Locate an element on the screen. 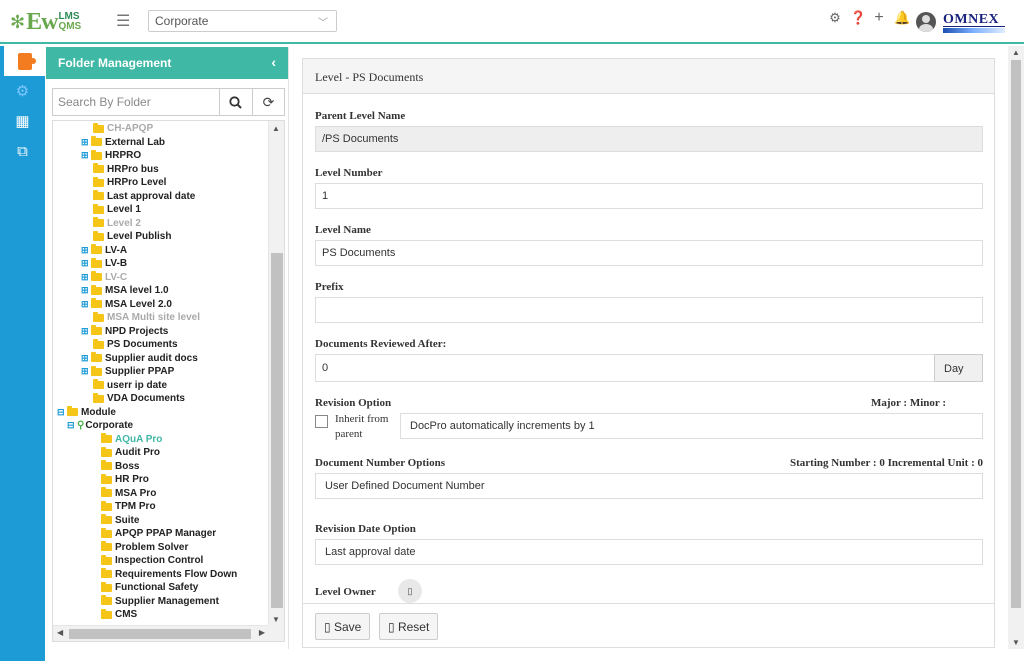 The width and height of the screenshot is (1024, 661). tree-node: ⊞ Supplier PPAP is located at coordinates (127, 371).